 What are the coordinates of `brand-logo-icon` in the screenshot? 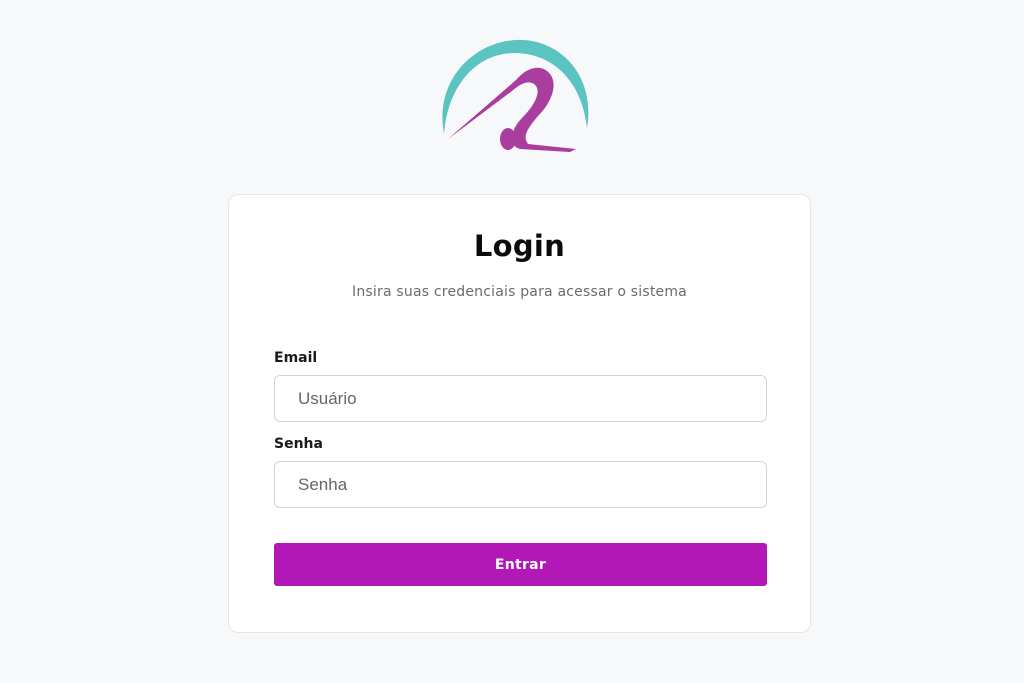 It's located at (515, 95).